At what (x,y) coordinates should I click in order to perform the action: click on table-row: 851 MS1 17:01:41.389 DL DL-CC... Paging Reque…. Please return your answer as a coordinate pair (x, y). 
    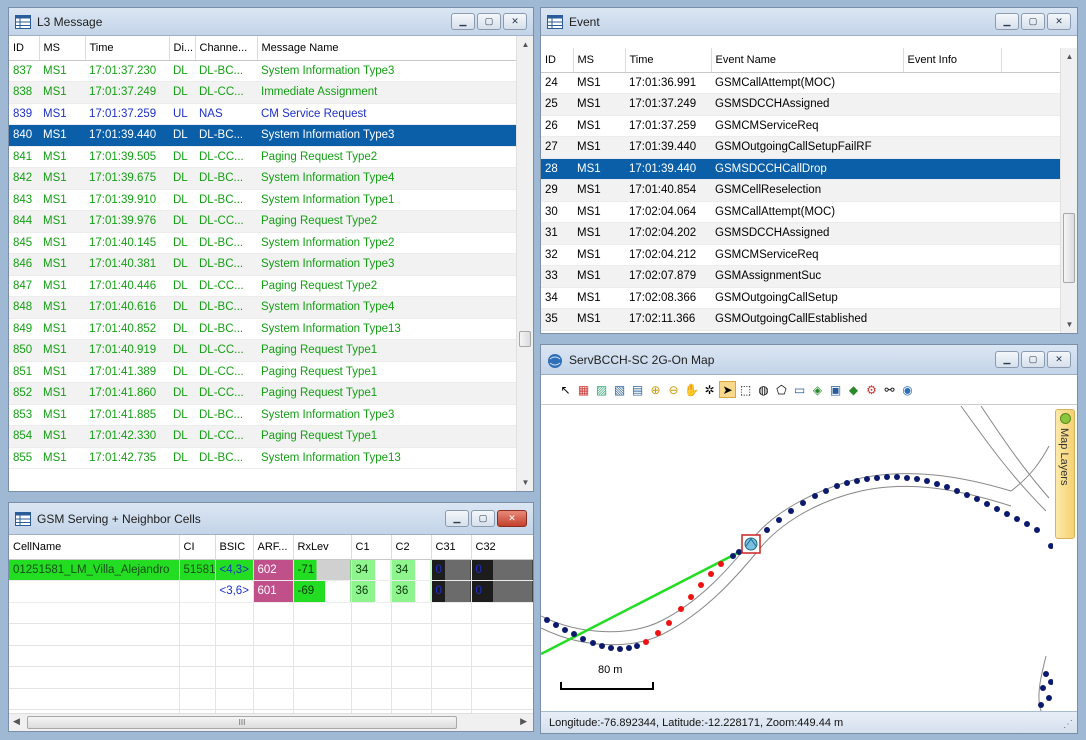
    Looking at the image, I should click on (263, 372).